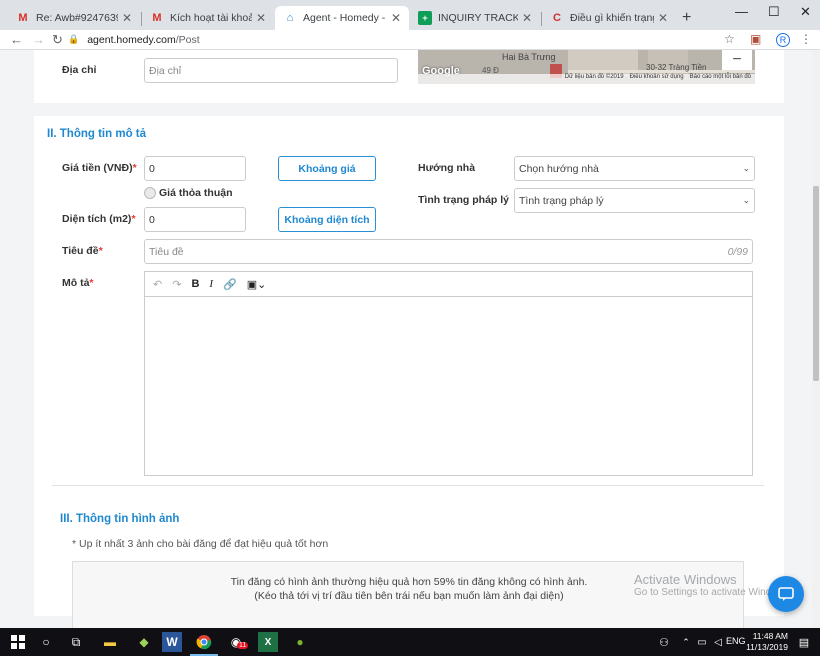 This screenshot has width=820, height=656. Describe the element at coordinates (172, 642) in the screenshot. I see `word-icon: W` at that location.